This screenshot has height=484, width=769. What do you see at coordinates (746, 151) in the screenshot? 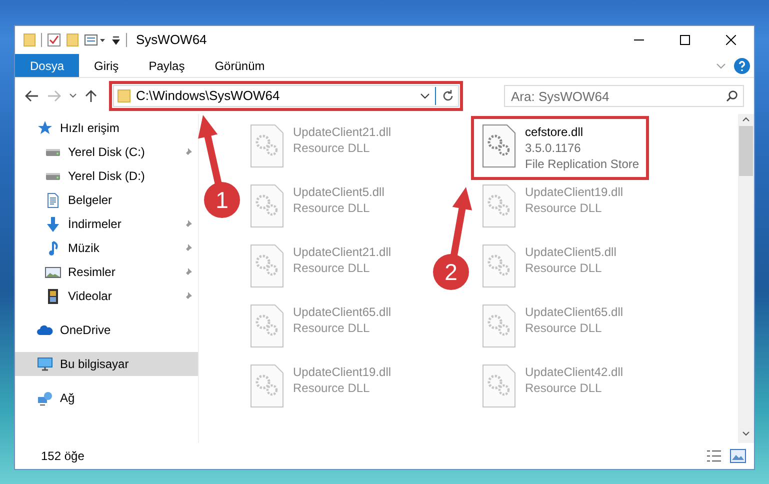
I see `scrollbar-thumb` at bounding box center [746, 151].